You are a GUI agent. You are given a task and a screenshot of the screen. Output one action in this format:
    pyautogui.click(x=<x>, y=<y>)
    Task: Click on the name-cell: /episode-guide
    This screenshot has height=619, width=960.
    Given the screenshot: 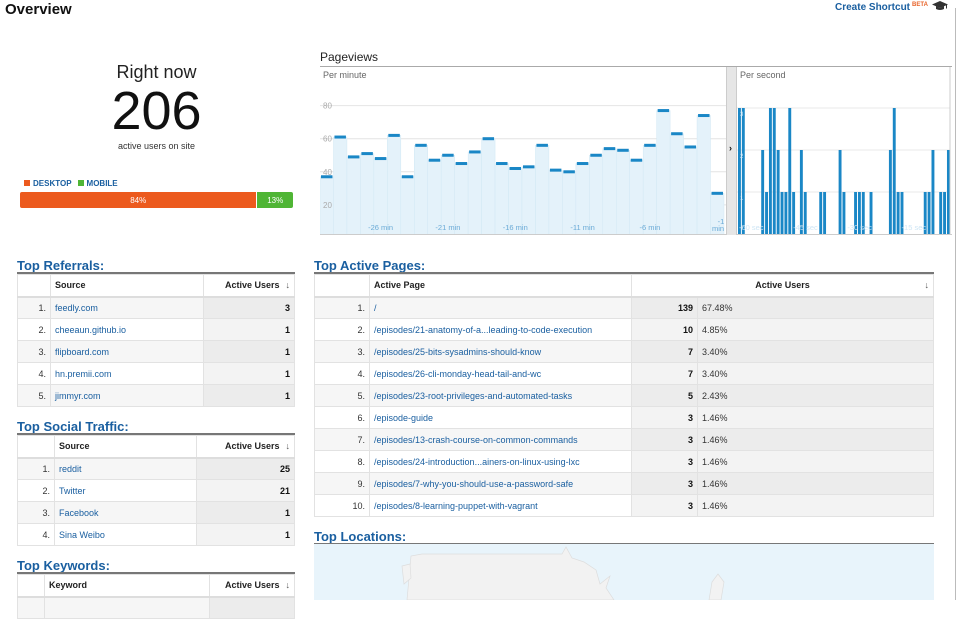 What is the action you would take?
    pyautogui.click(x=500, y=417)
    